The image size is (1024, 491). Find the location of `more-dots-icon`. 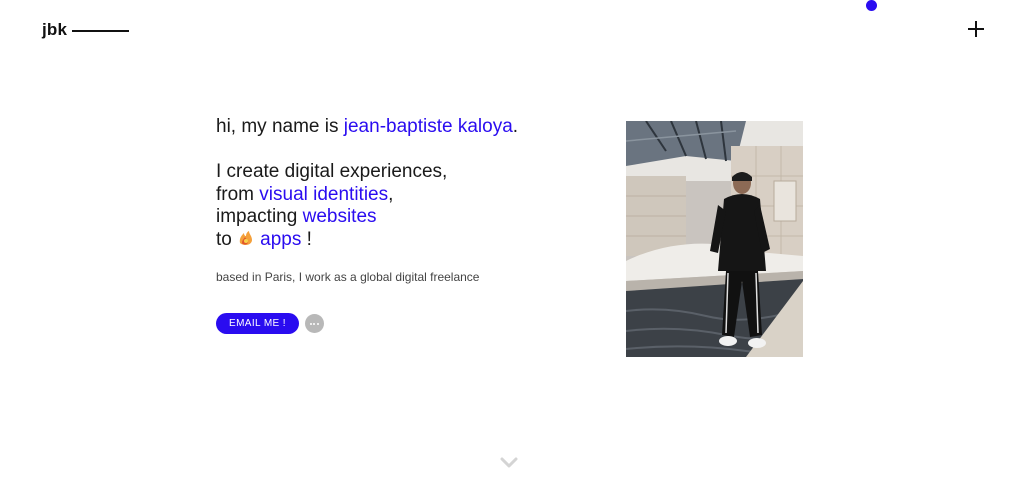

more-dots-icon is located at coordinates (314, 323).